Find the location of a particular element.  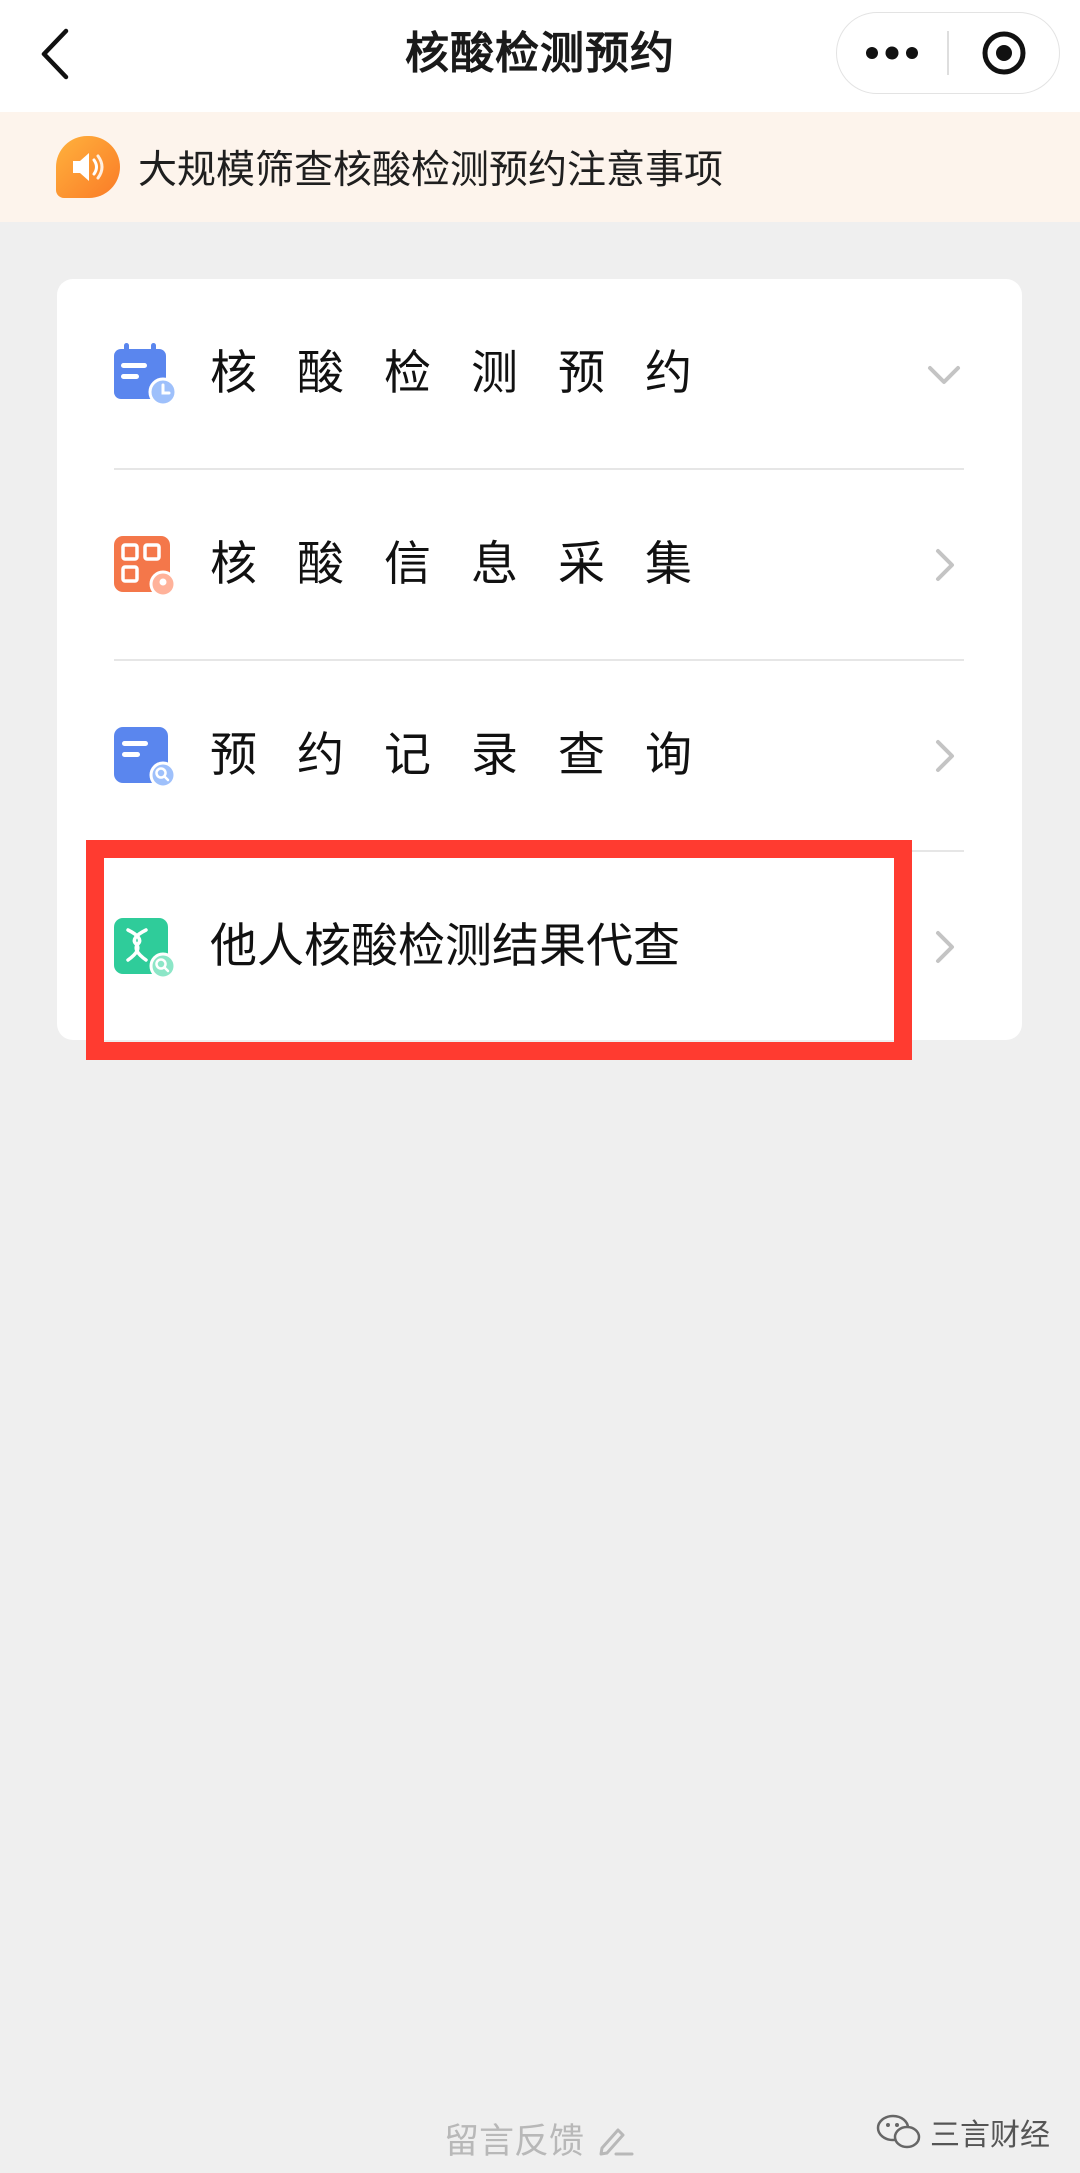

menu-item-label: 核酸检测预约 is located at coordinates (471, 373).